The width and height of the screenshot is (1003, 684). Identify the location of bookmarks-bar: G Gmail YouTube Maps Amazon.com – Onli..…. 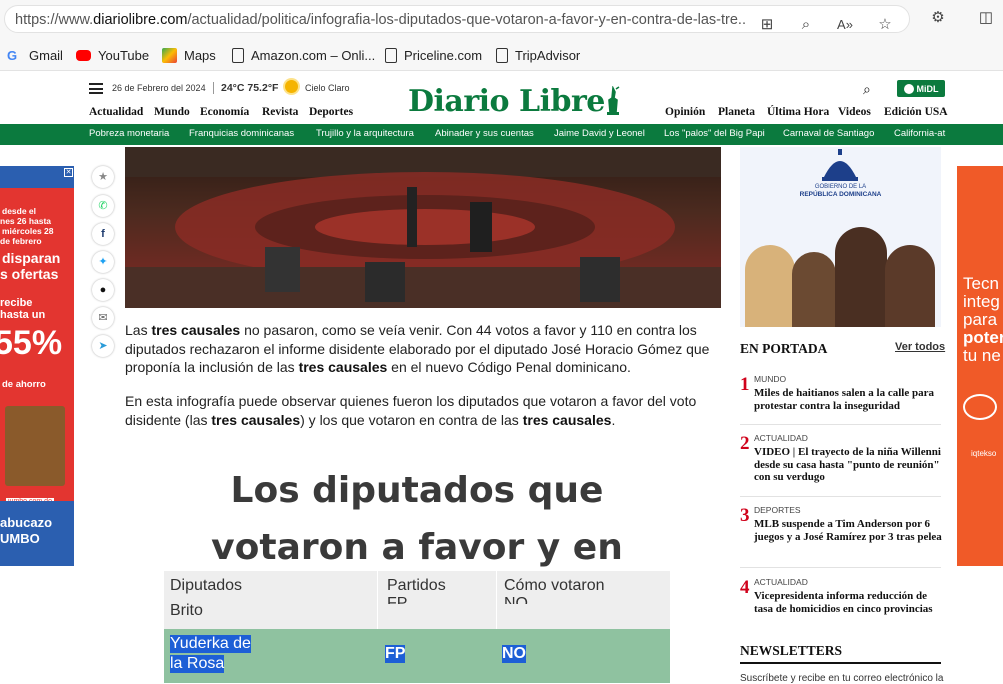
(501, 54).